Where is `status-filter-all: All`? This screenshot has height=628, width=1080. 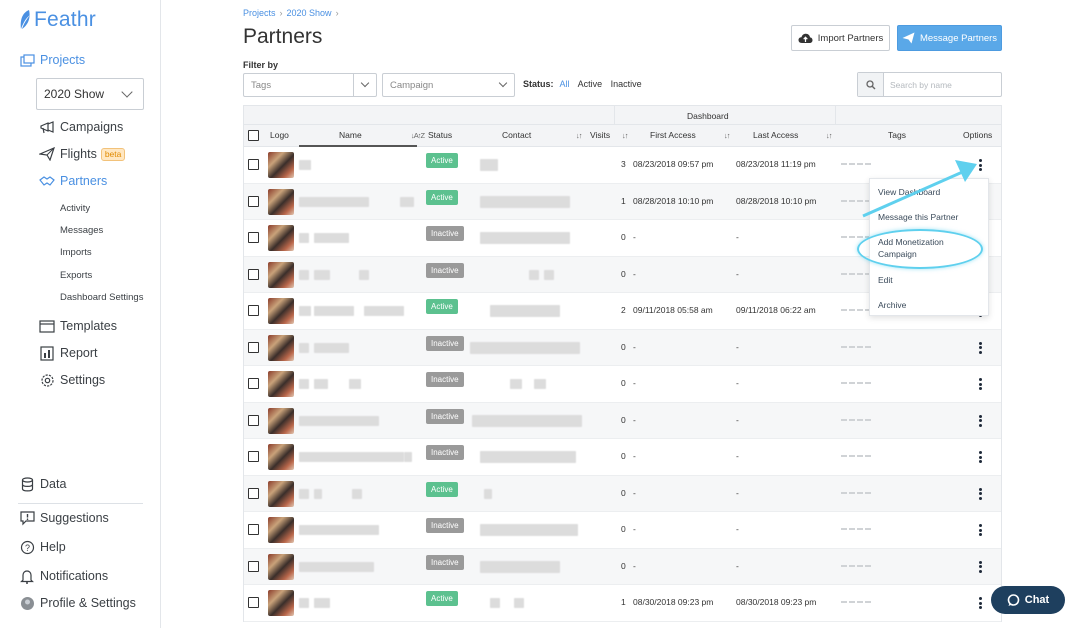 status-filter-all: All is located at coordinates (565, 84).